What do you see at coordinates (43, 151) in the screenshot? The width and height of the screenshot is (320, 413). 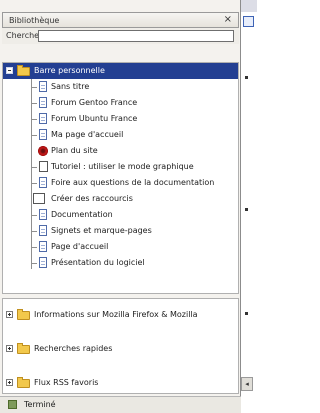 I see `flower-icon` at bounding box center [43, 151].